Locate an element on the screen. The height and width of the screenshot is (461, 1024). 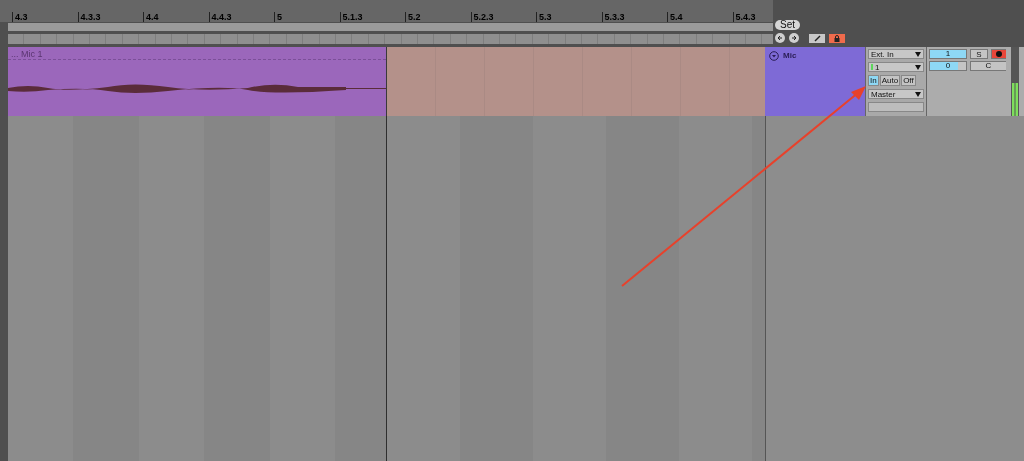
input-type-dropdown: Ext. In is located at coordinates (896, 54).